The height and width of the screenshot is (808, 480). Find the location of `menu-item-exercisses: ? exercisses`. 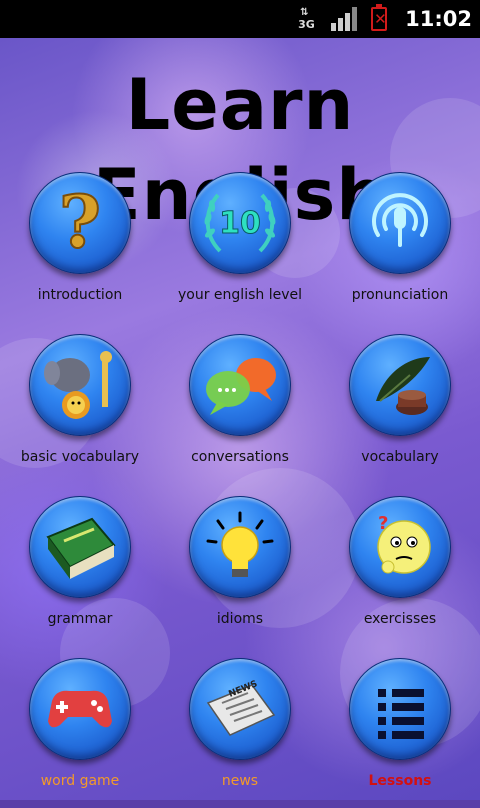

menu-item-exercisses: ? exercisses is located at coordinates (400, 571).